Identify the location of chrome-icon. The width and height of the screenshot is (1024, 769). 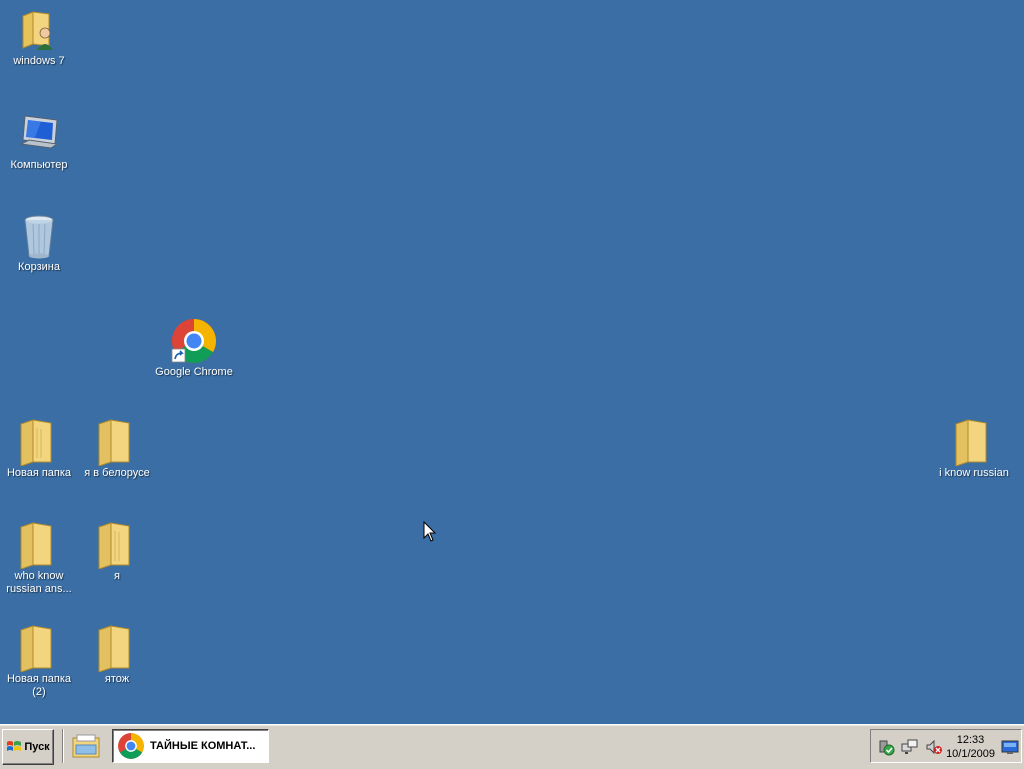
(131, 746).